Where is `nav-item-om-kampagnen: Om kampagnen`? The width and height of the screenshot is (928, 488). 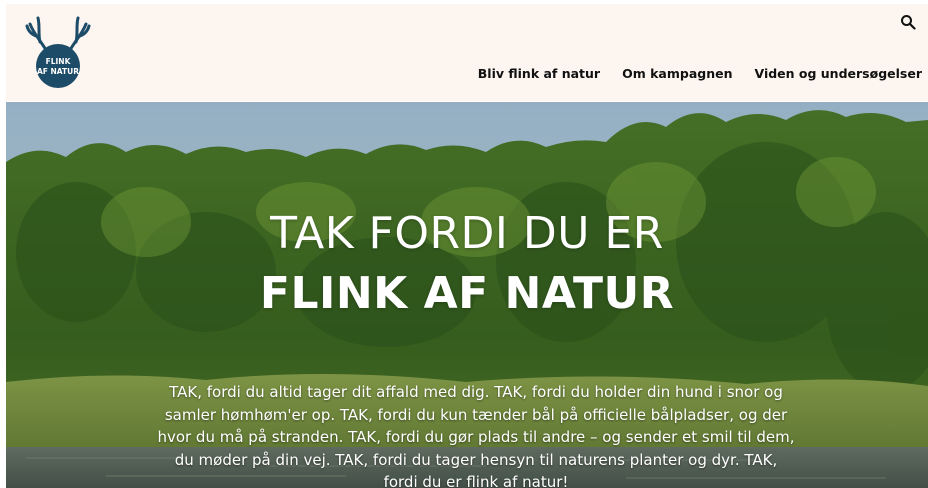
nav-item-om-kampagnen: Om kampagnen is located at coordinates (677, 73).